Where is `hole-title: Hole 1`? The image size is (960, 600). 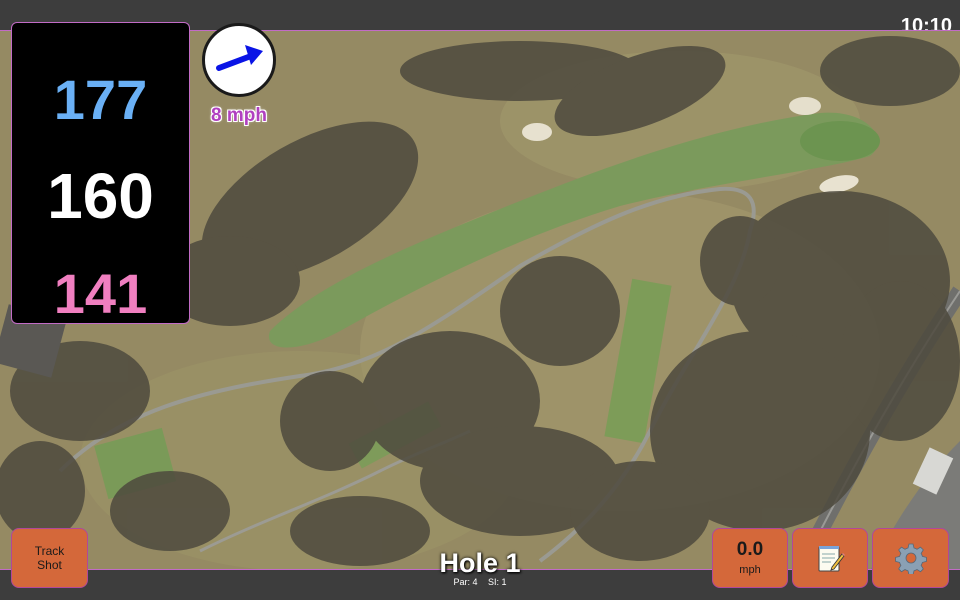 hole-title: Hole 1 is located at coordinates (480, 563).